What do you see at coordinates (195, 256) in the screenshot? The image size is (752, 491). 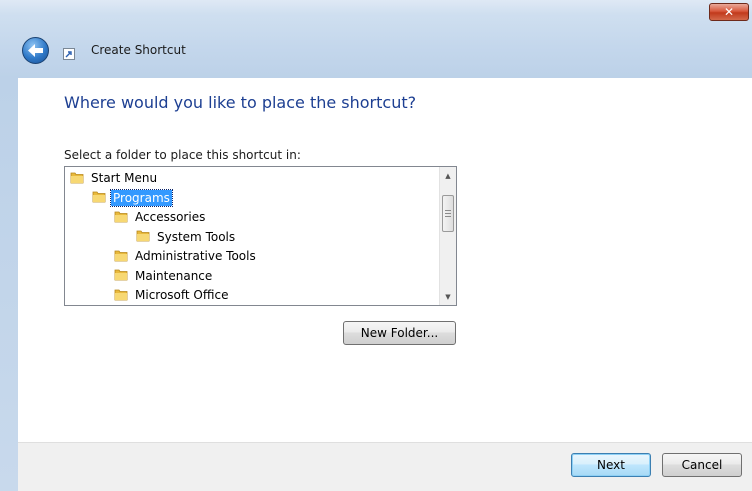 I see `tree-item-label: Administrative Tools` at bounding box center [195, 256].